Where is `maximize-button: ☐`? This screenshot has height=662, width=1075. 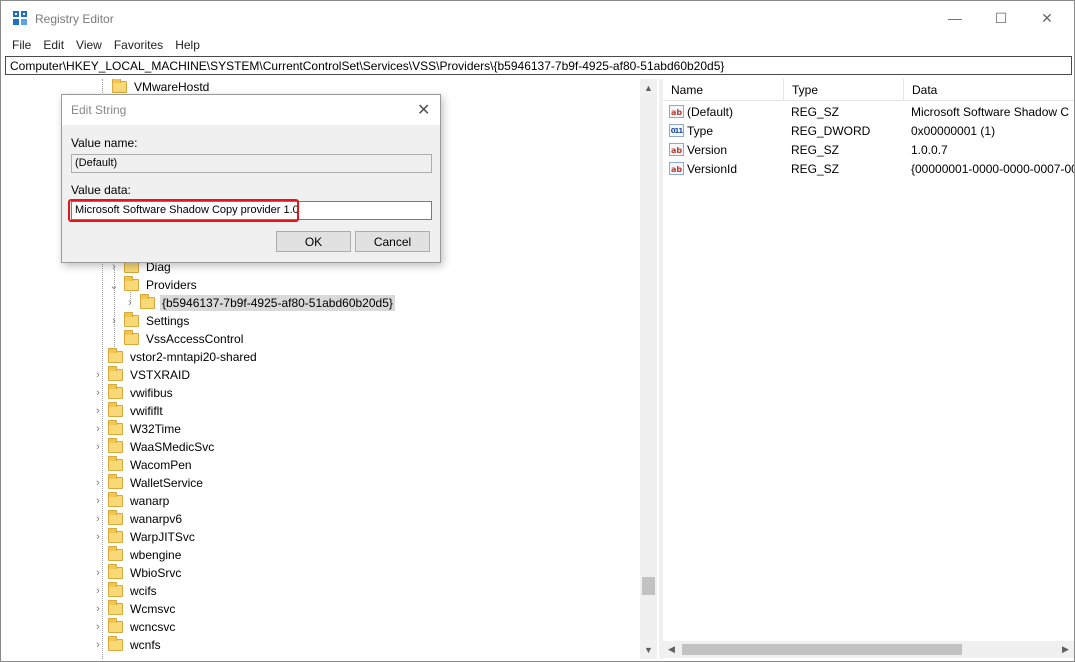
maximize-button: ☐ is located at coordinates (1001, 18).